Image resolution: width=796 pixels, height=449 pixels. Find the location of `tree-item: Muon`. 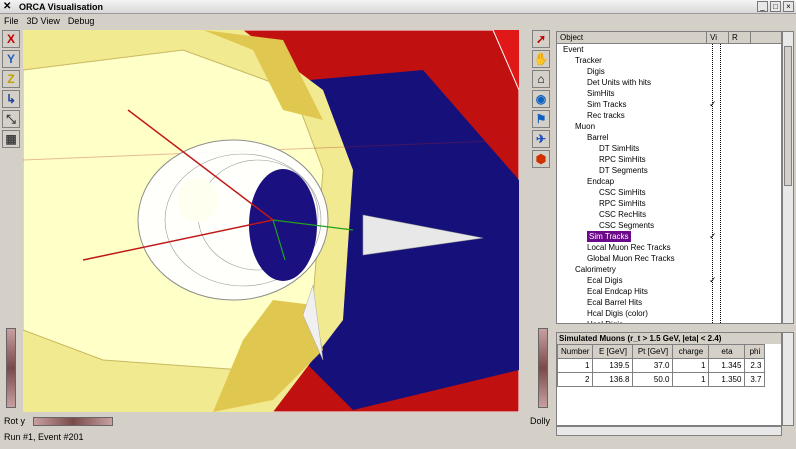

tree-item: Muon is located at coordinates (669, 126).